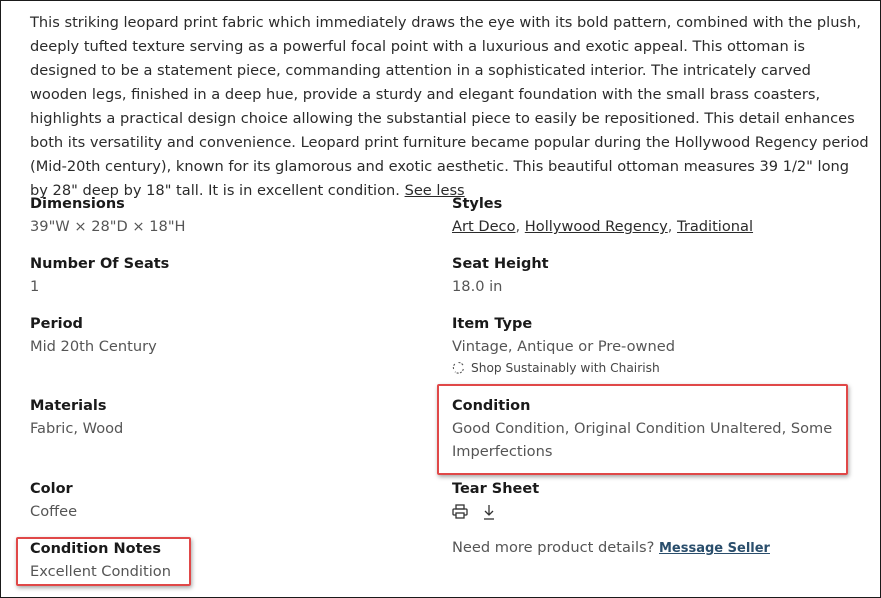 The image size is (881, 598). Describe the element at coordinates (100, 264) in the screenshot. I see `seats-label: Number Of Seats` at that location.